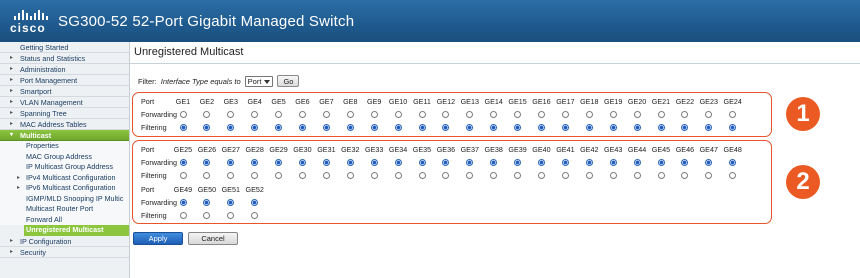  What do you see at coordinates (64, 198) in the screenshot?
I see `sidebar-item: IGMP/MLD Snooping IP Multic` at bounding box center [64, 198].